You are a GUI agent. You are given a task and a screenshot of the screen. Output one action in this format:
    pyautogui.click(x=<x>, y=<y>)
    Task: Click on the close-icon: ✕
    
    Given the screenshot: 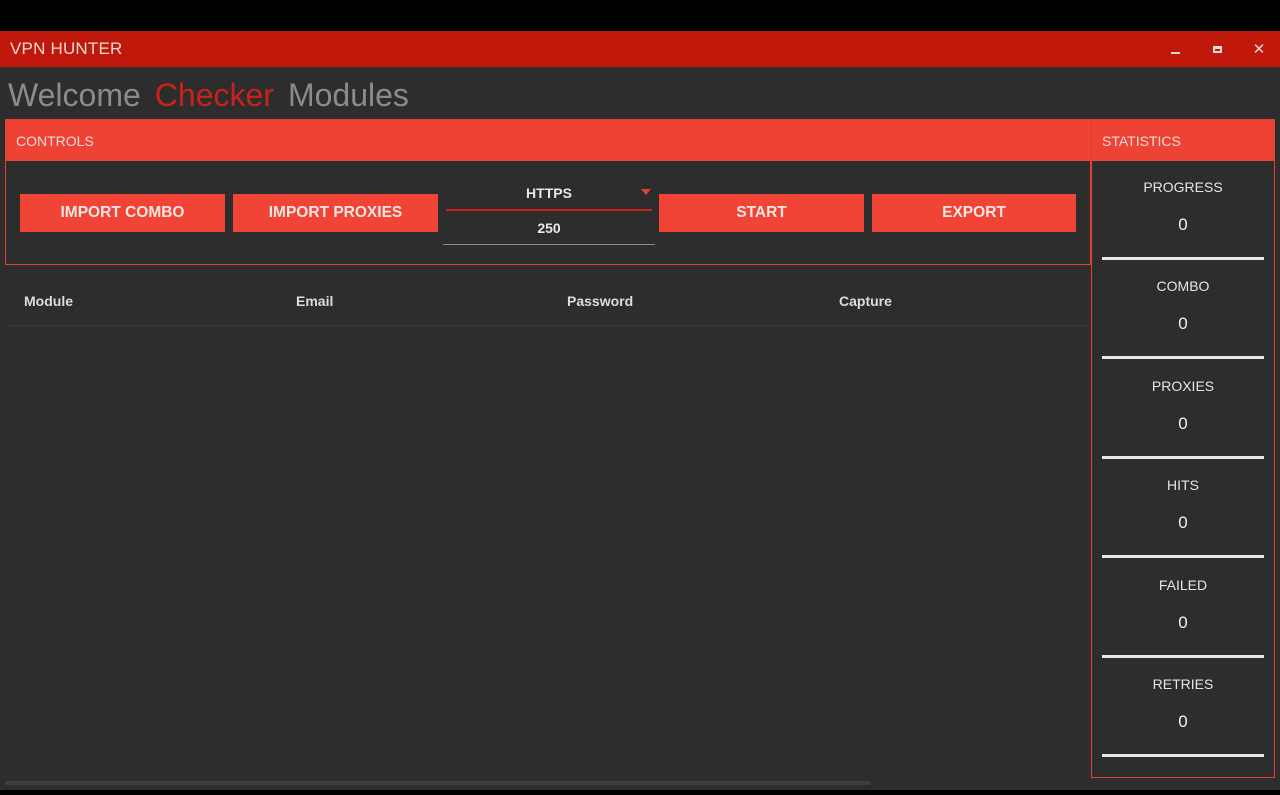 What is the action you would take?
    pyautogui.click(x=1259, y=49)
    